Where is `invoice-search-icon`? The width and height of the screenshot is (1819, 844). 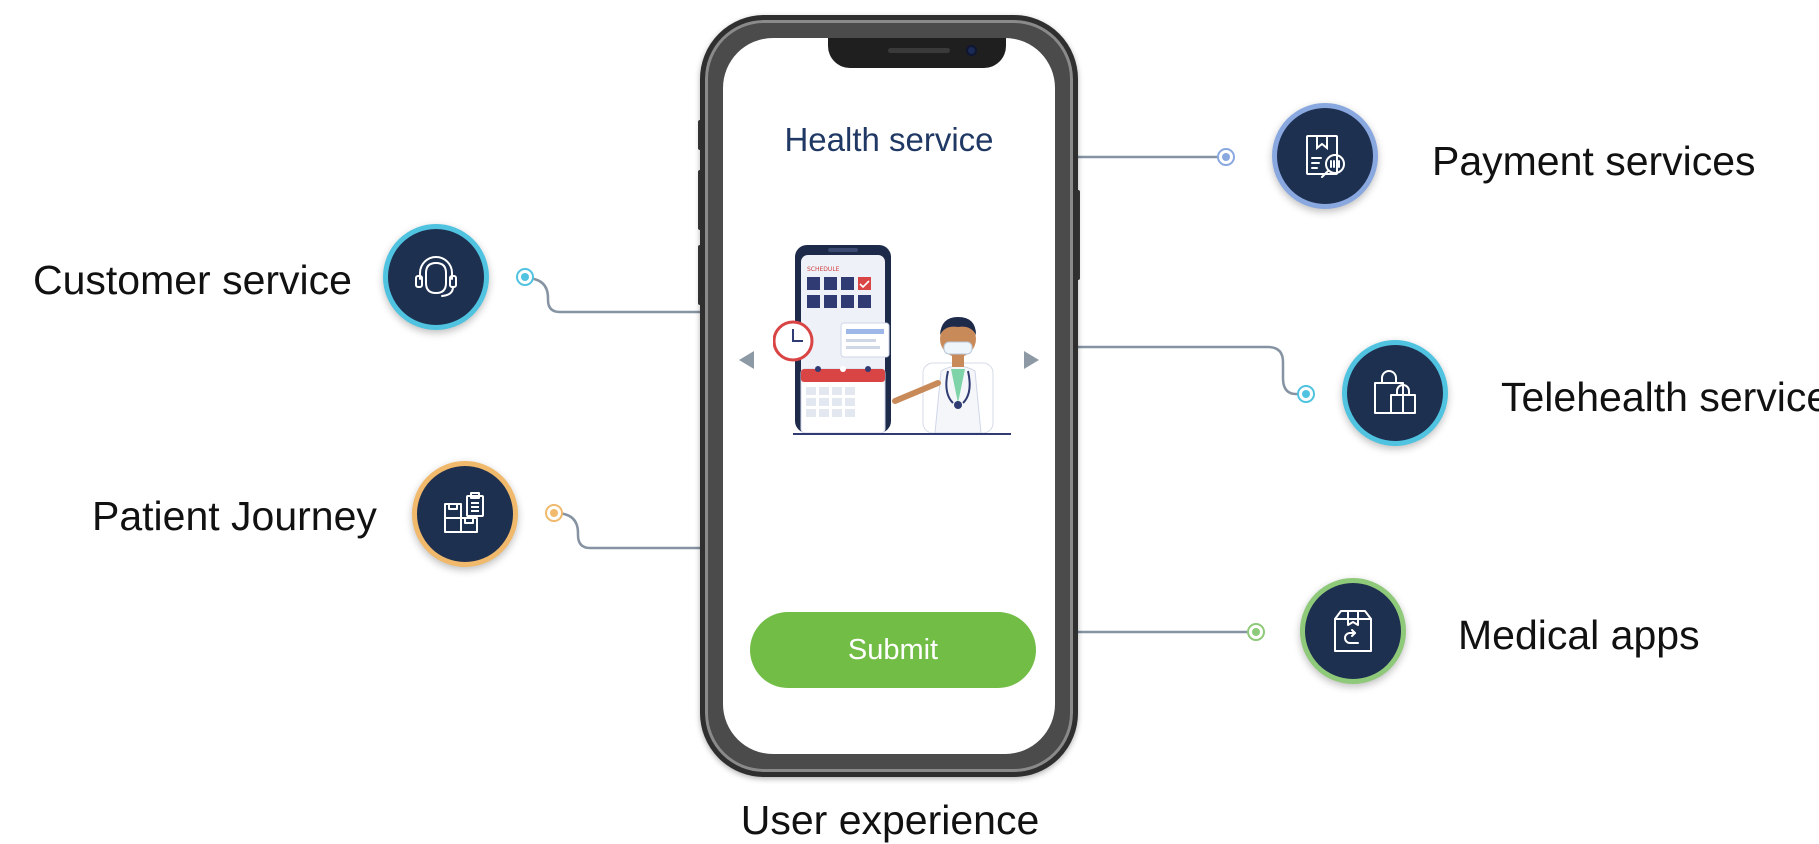
invoice-search-icon is located at coordinates (1325, 156).